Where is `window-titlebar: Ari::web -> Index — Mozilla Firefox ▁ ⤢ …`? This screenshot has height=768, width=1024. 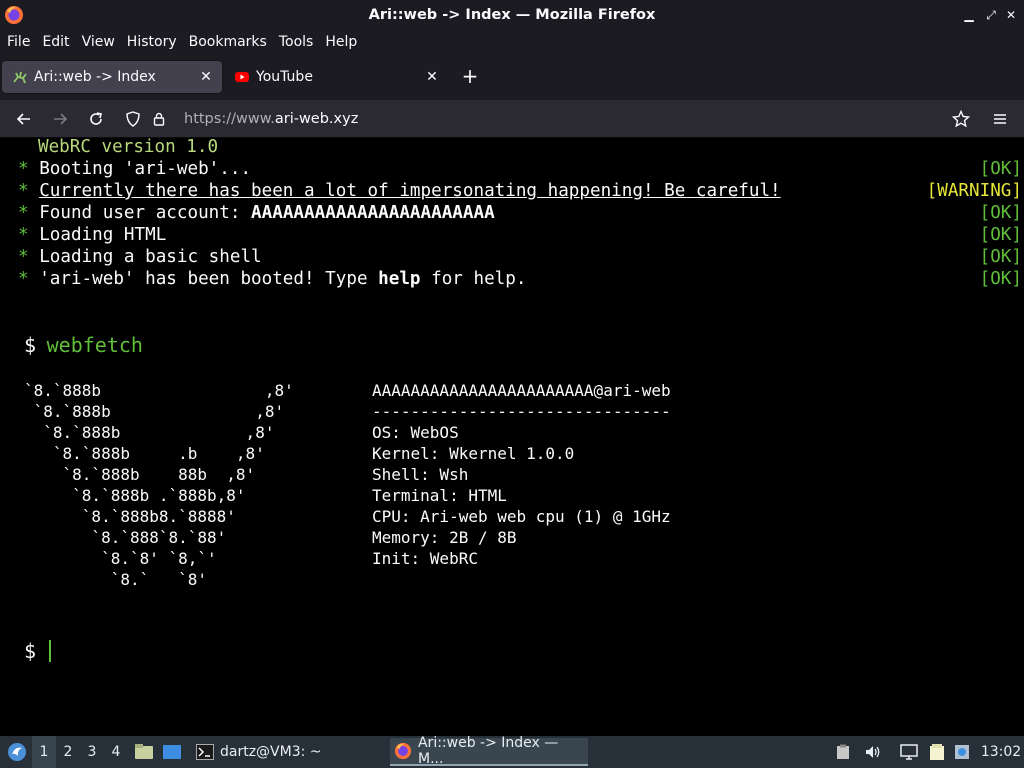 window-titlebar: Ari::web -> Index — Mozilla Firefox ▁ ⤢ … is located at coordinates (512, 15).